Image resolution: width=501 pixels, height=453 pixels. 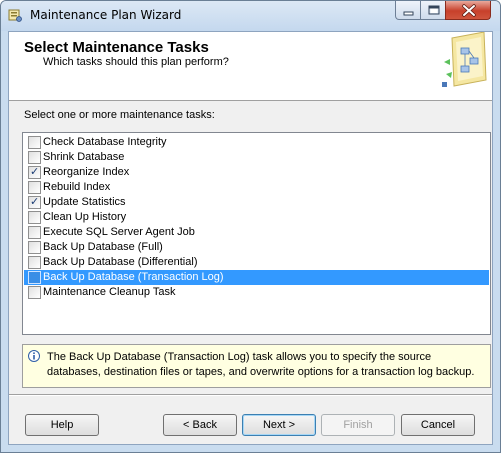 I want to click on task-label: Rebuild Index, so click(x=77, y=187).